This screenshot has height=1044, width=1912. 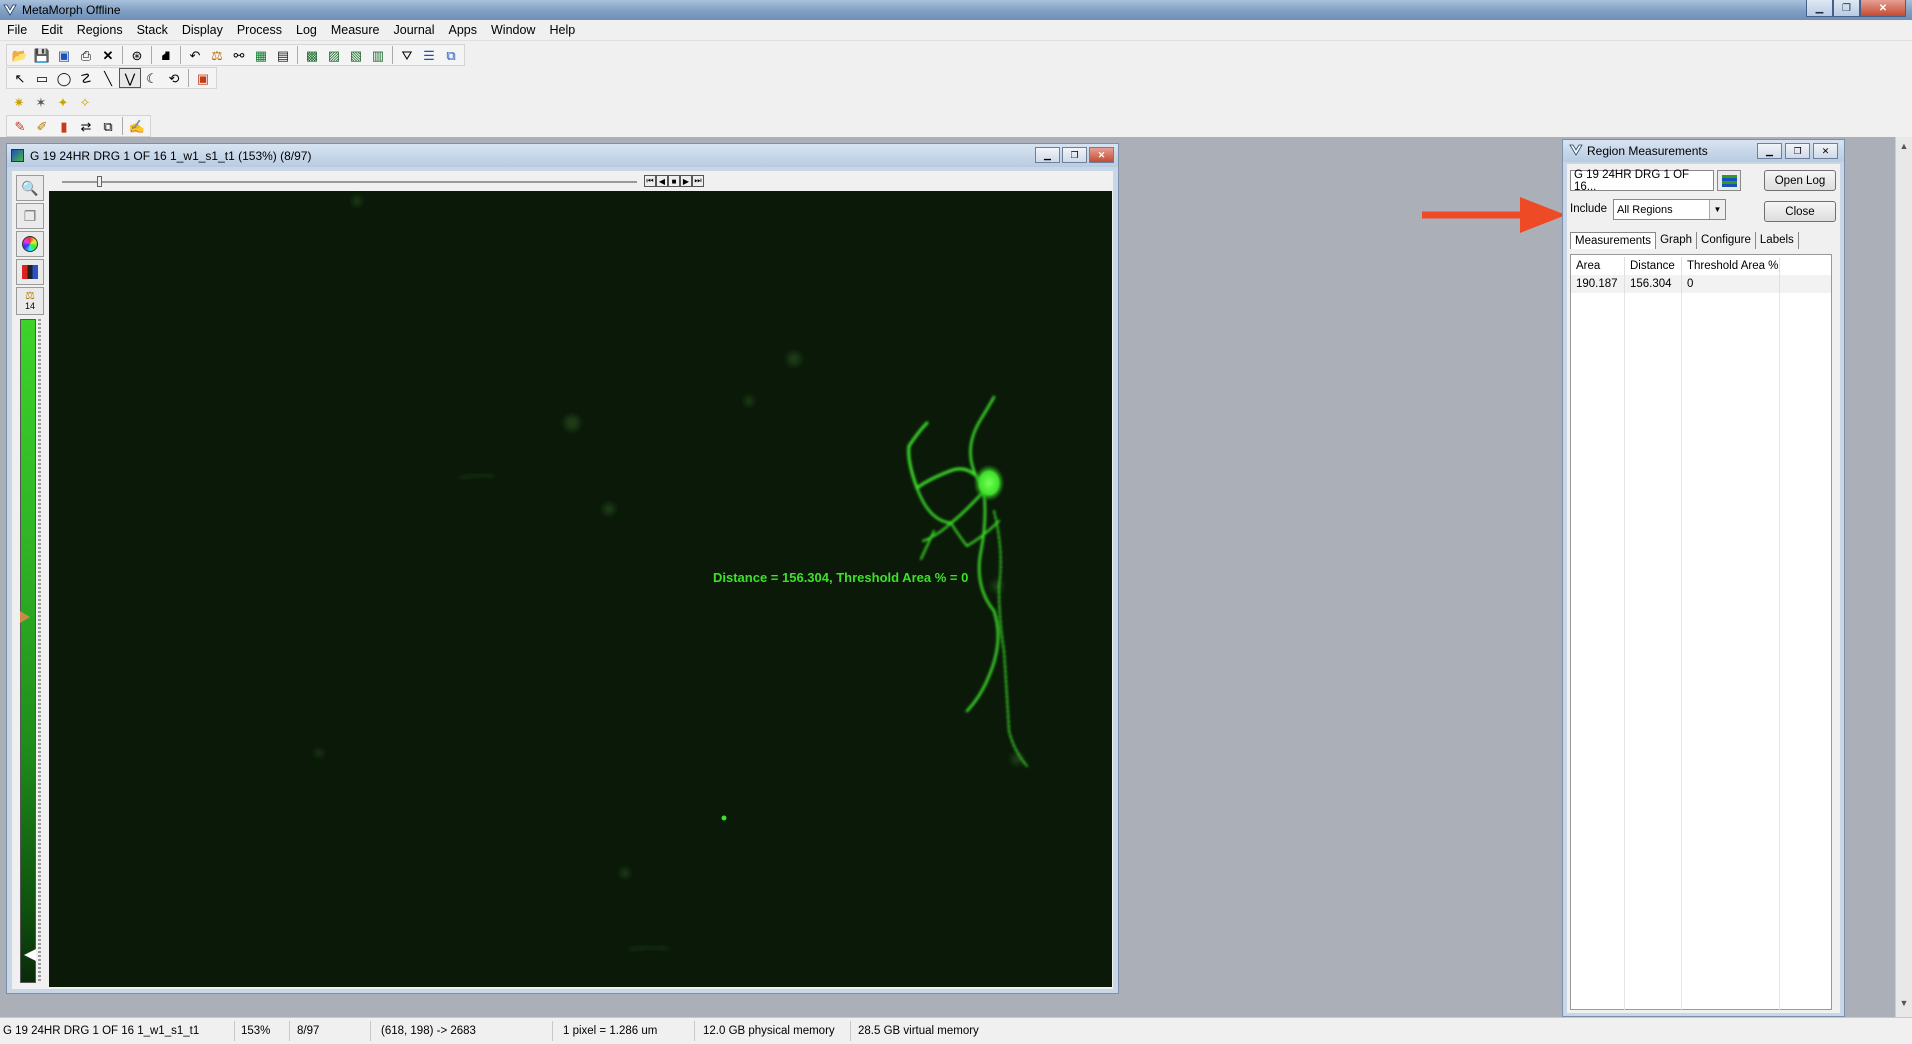 What do you see at coordinates (25, 617) in the screenshot?
I see `lut-low-marker-icon` at bounding box center [25, 617].